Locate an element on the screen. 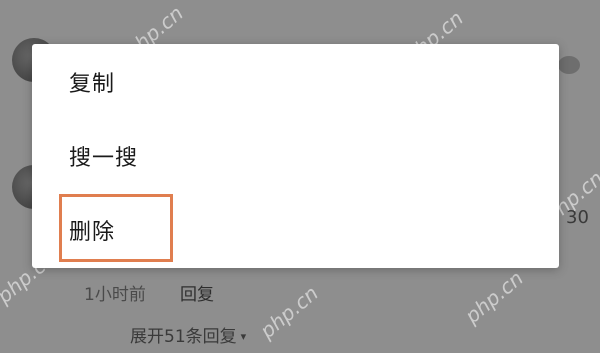 This screenshot has width=600, height=353. comment-timestamp: 1小时前 is located at coordinates (115, 295).